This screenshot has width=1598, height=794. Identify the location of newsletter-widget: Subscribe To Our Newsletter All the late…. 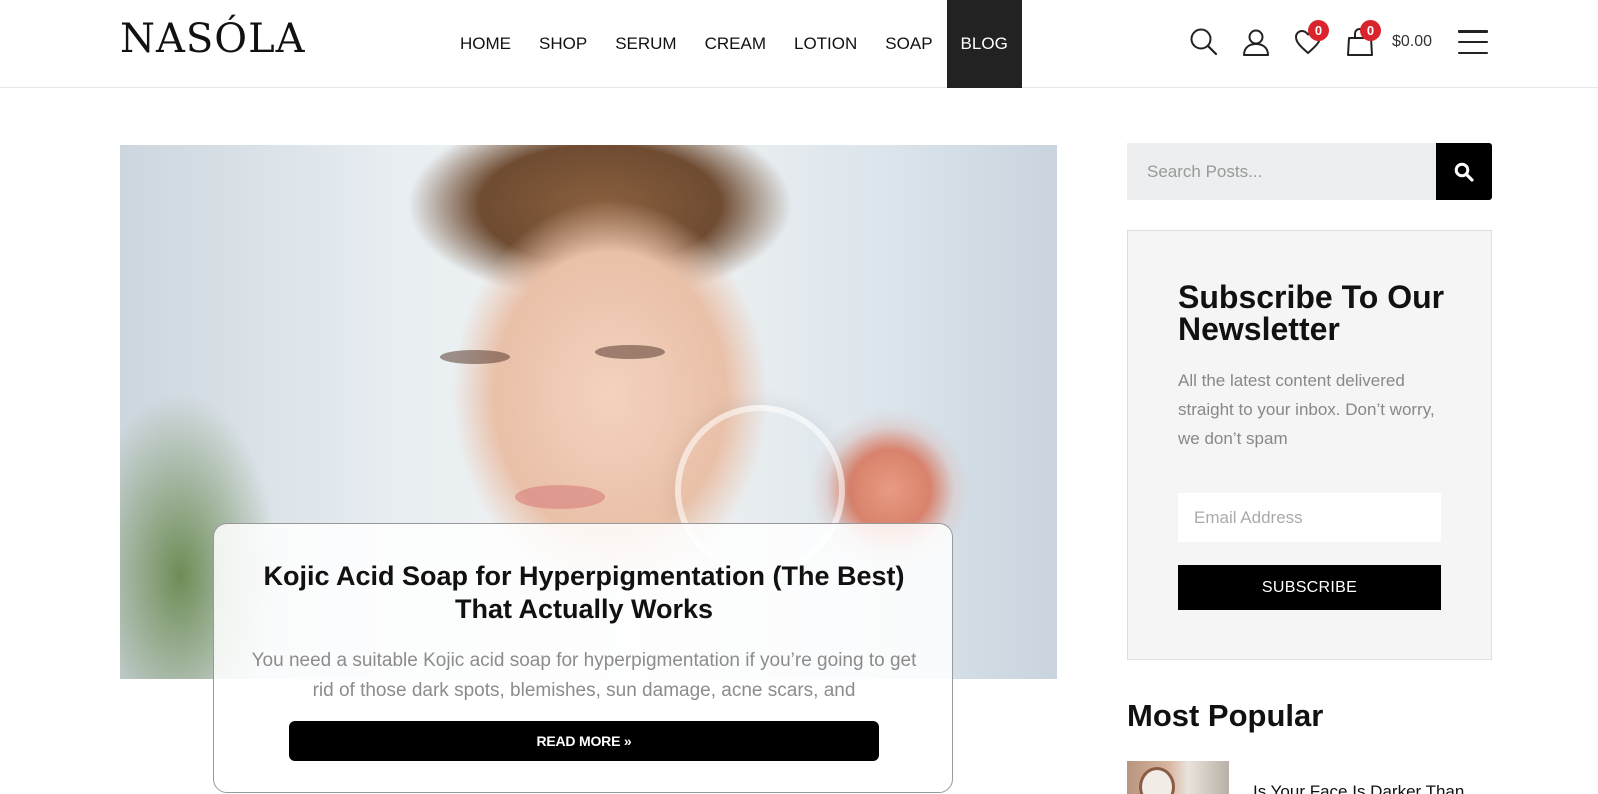
(1309, 445).